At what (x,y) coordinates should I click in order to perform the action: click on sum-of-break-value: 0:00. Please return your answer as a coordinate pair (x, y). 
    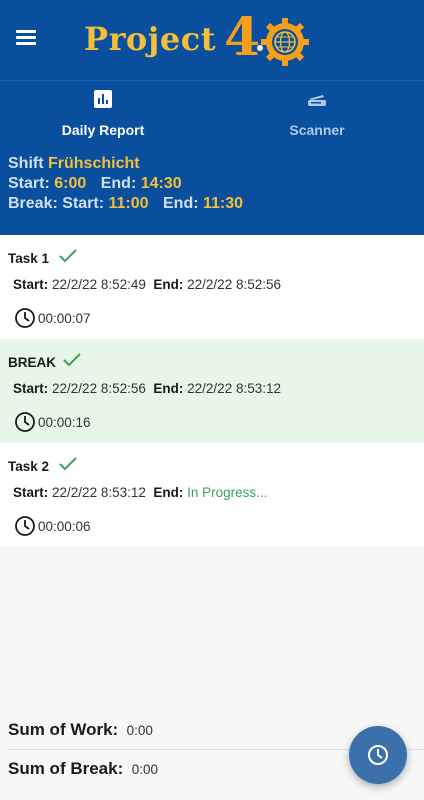
    Looking at the image, I should click on (144, 769).